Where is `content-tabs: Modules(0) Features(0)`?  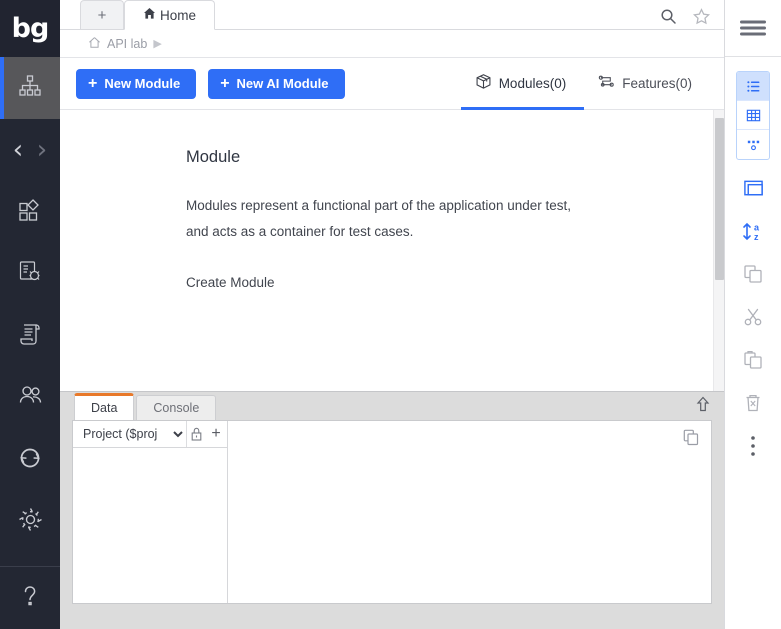
content-tabs: Modules(0) Features(0) is located at coordinates (585, 84).